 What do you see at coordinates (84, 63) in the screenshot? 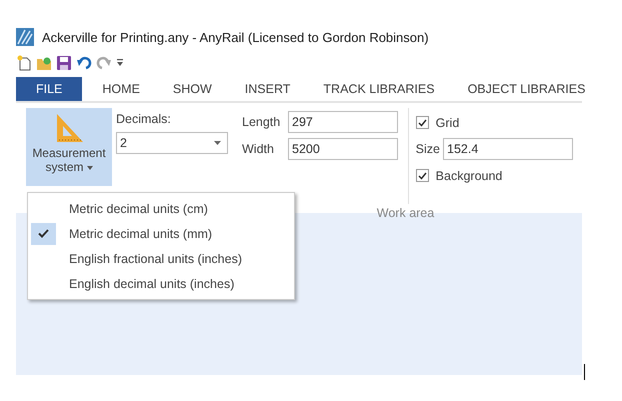
I see `undo-icon` at bounding box center [84, 63].